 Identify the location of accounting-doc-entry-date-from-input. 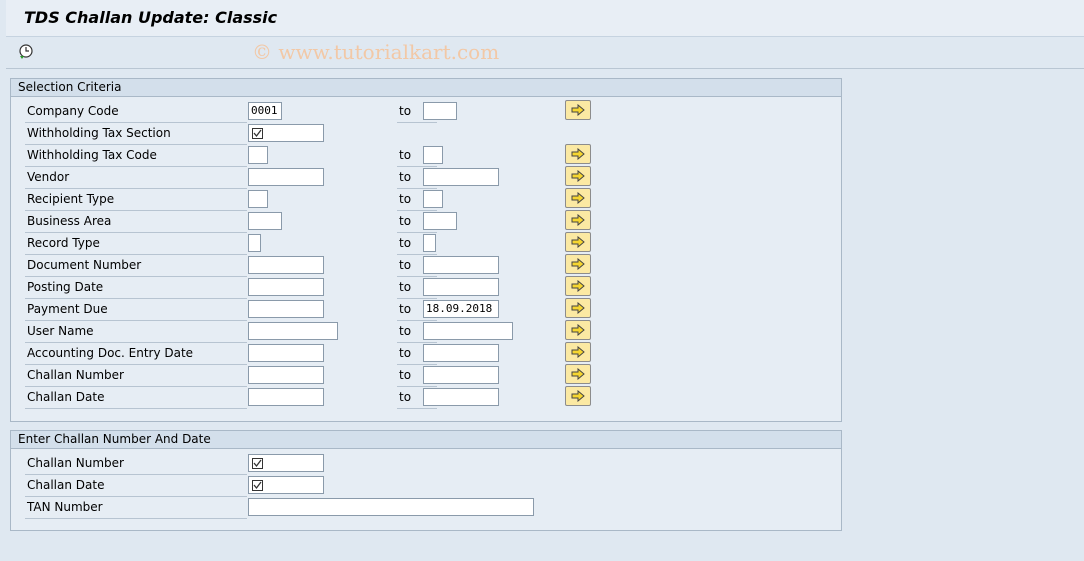
(286, 353).